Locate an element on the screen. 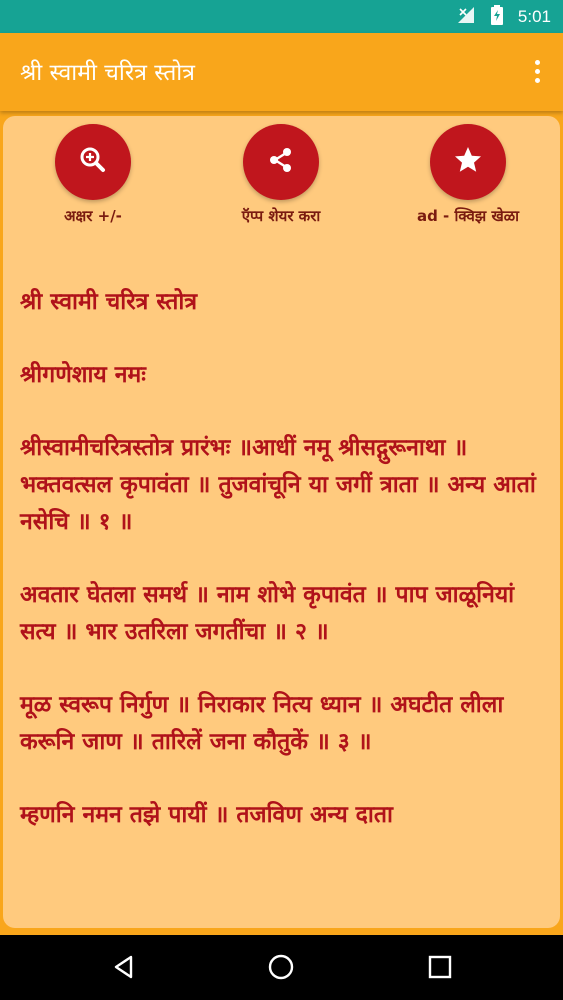  back-icon is located at coordinates (124, 969).